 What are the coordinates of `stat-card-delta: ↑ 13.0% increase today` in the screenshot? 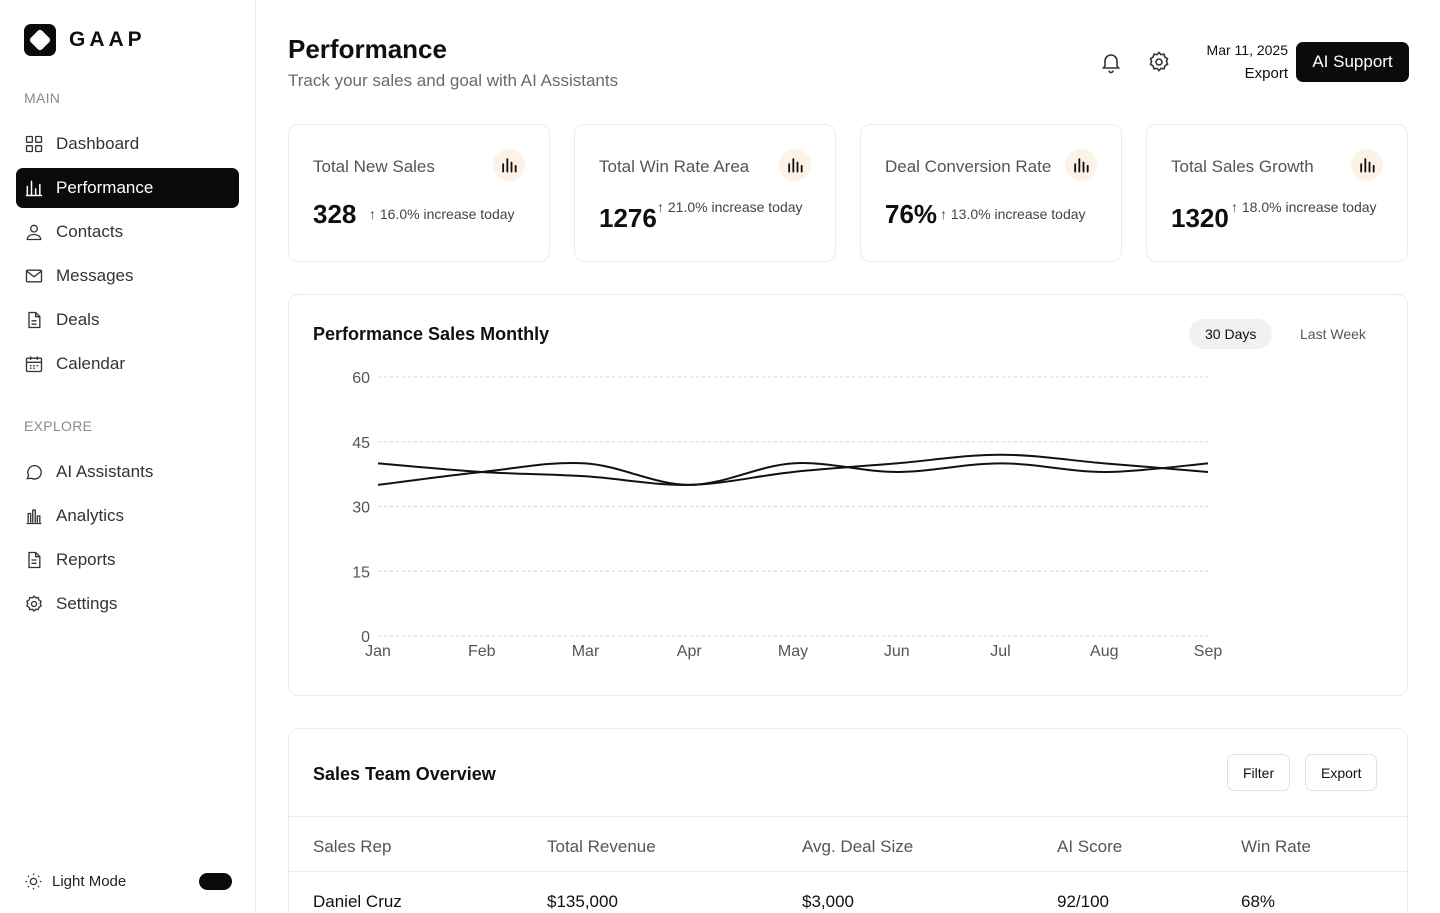 It's located at (1013, 214).